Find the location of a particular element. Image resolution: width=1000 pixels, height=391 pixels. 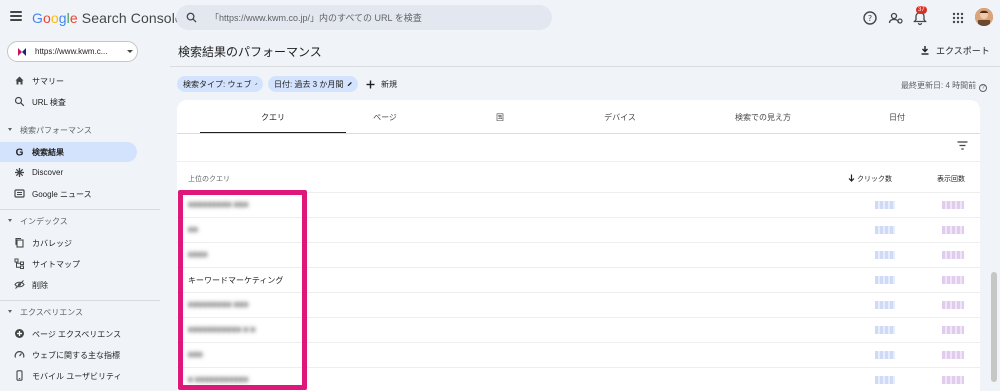

sidebar-item-summary: サマリー is located at coordinates (68, 81).